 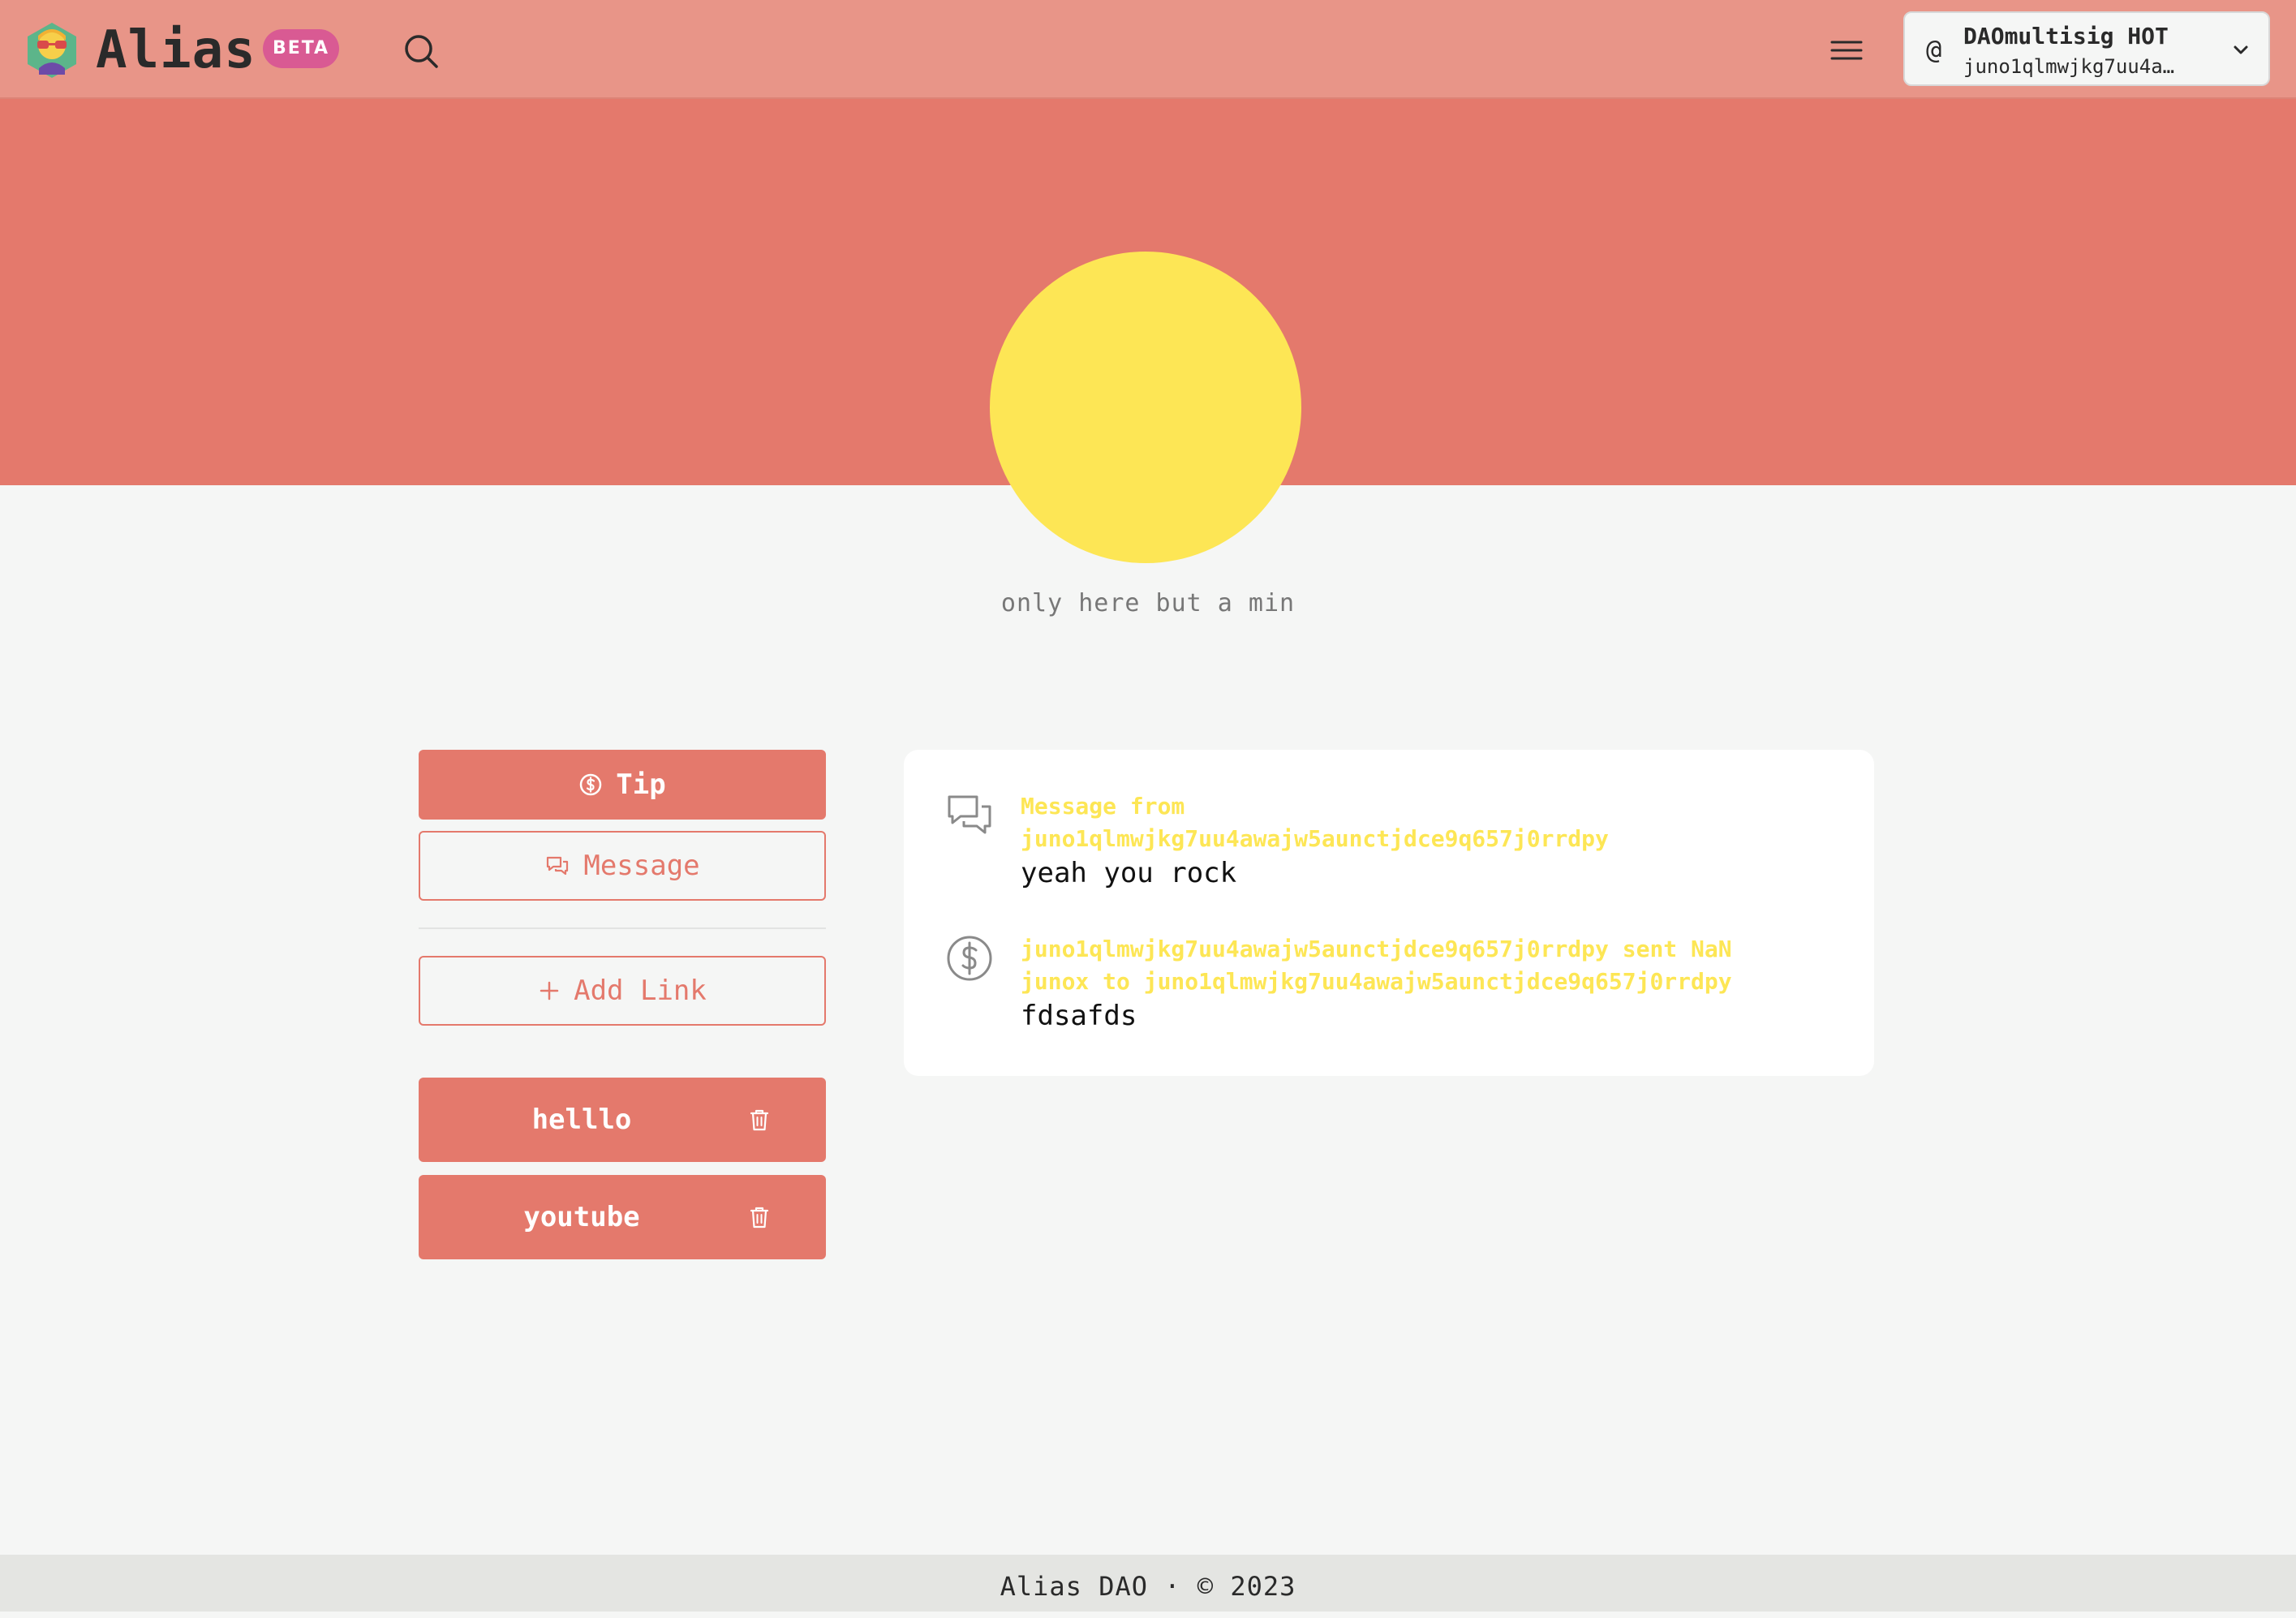 What do you see at coordinates (1103, 806) in the screenshot?
I see `activity-title: Message from` at bounding box center [1103, 806].